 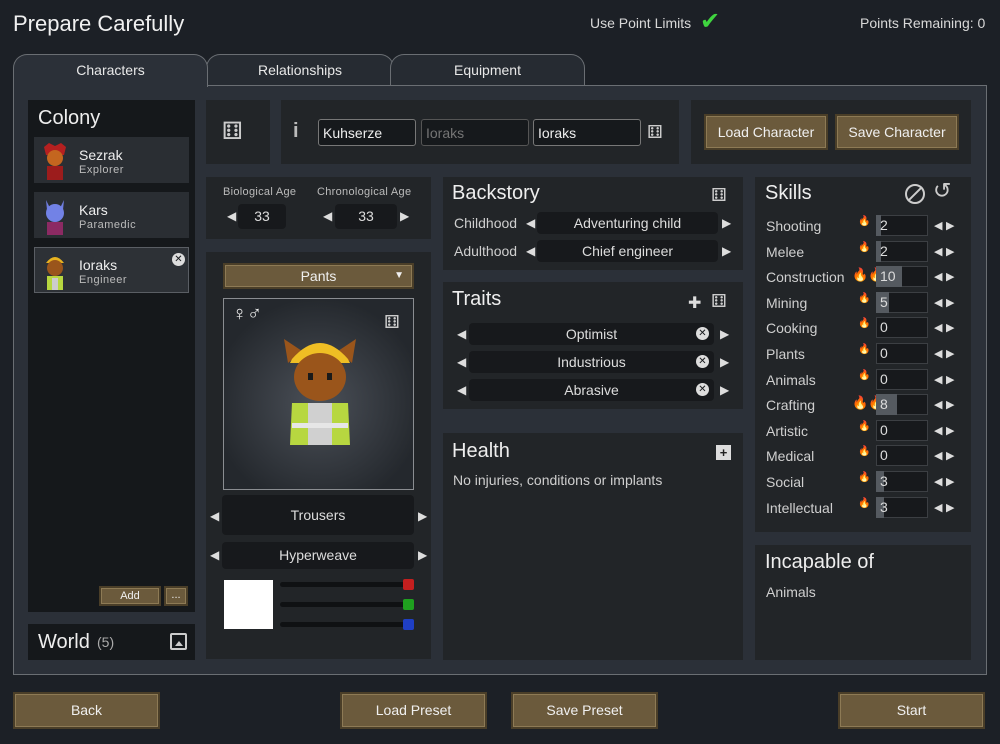 I want to click on trait-item: Abrasive, so click(x=591, y=390).